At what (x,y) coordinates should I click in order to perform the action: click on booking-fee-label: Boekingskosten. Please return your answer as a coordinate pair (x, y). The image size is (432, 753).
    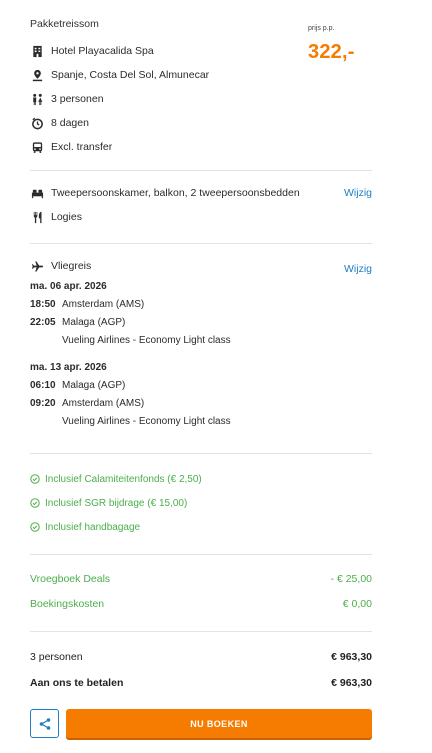
    Looking at the image, I should click on (67, 604).